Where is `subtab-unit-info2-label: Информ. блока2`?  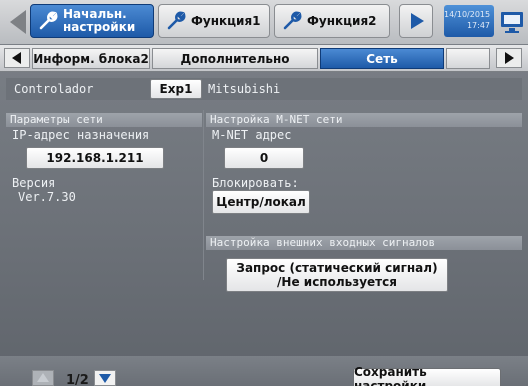
subtab-unit-info2-label: Информ. блока2 is located at coordinates (91, 58).